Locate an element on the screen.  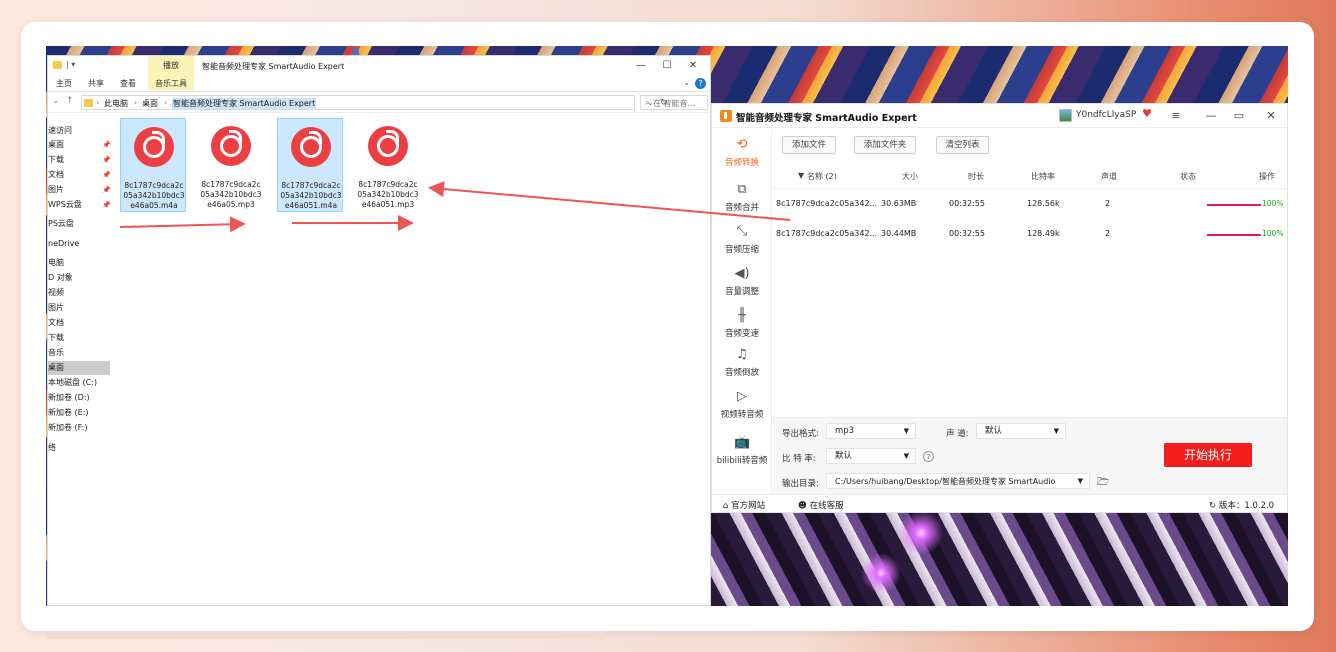
desktop-wallpaper-lower is located at coordinates (999, 559).